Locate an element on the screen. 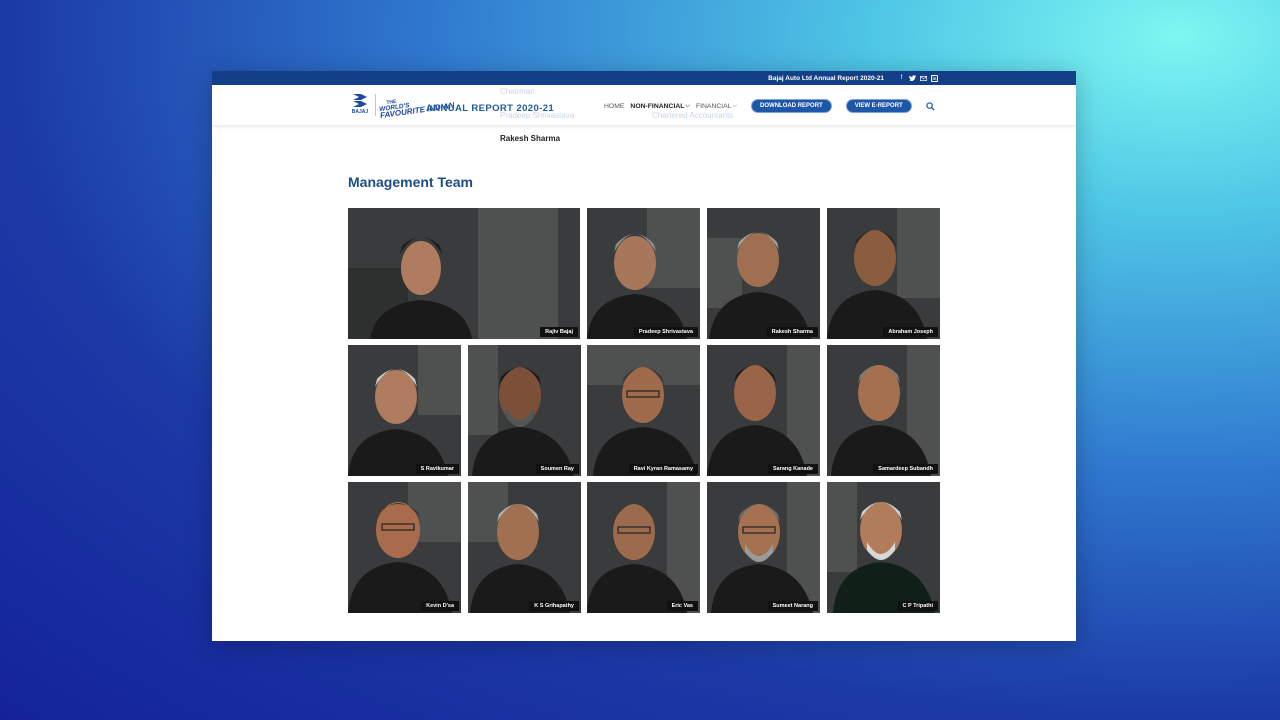 The width and height of the screenshot is (1280, 720). nav-non-financial: NON-FINANCIAL ⌵ is located at coordinates (660, 106).